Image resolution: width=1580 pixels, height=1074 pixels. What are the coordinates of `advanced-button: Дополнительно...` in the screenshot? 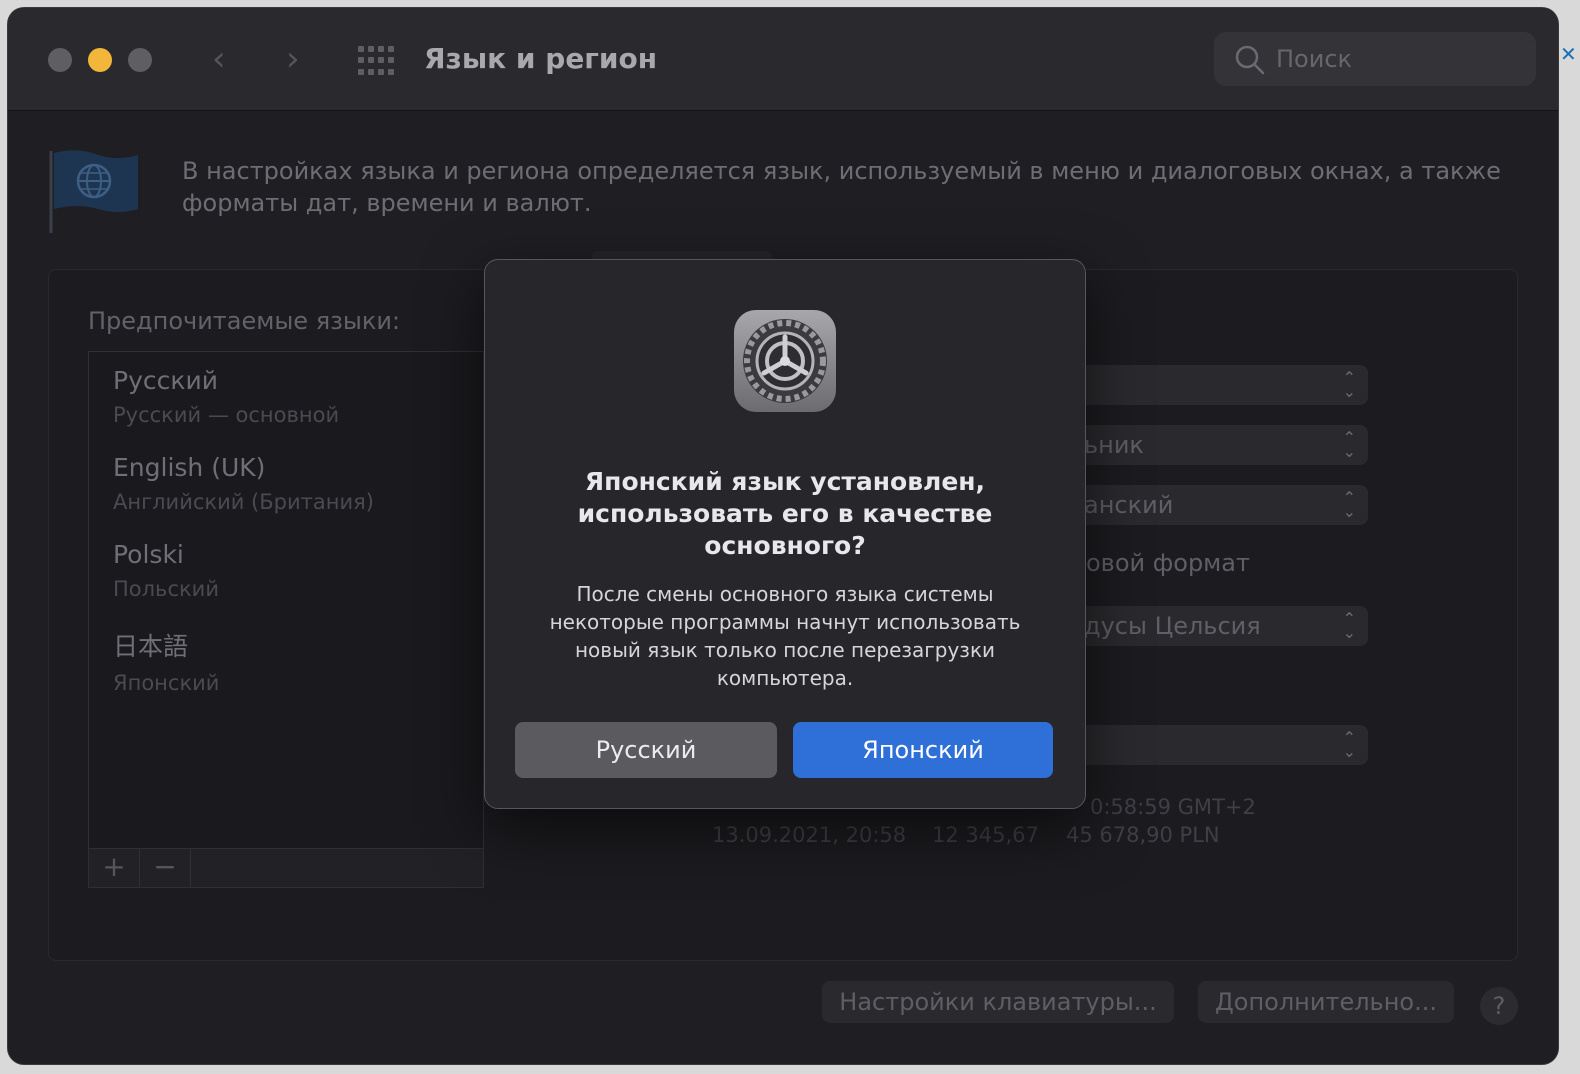 It's located at (1326, 1002).